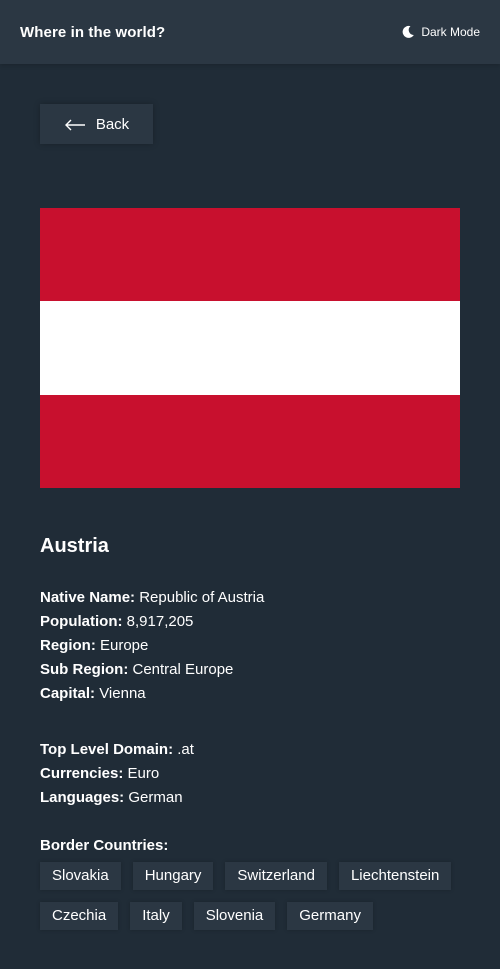 The image size is (500, 969). I want to click on detail-tld: Top Level Domain: .at, so click(117, 749).